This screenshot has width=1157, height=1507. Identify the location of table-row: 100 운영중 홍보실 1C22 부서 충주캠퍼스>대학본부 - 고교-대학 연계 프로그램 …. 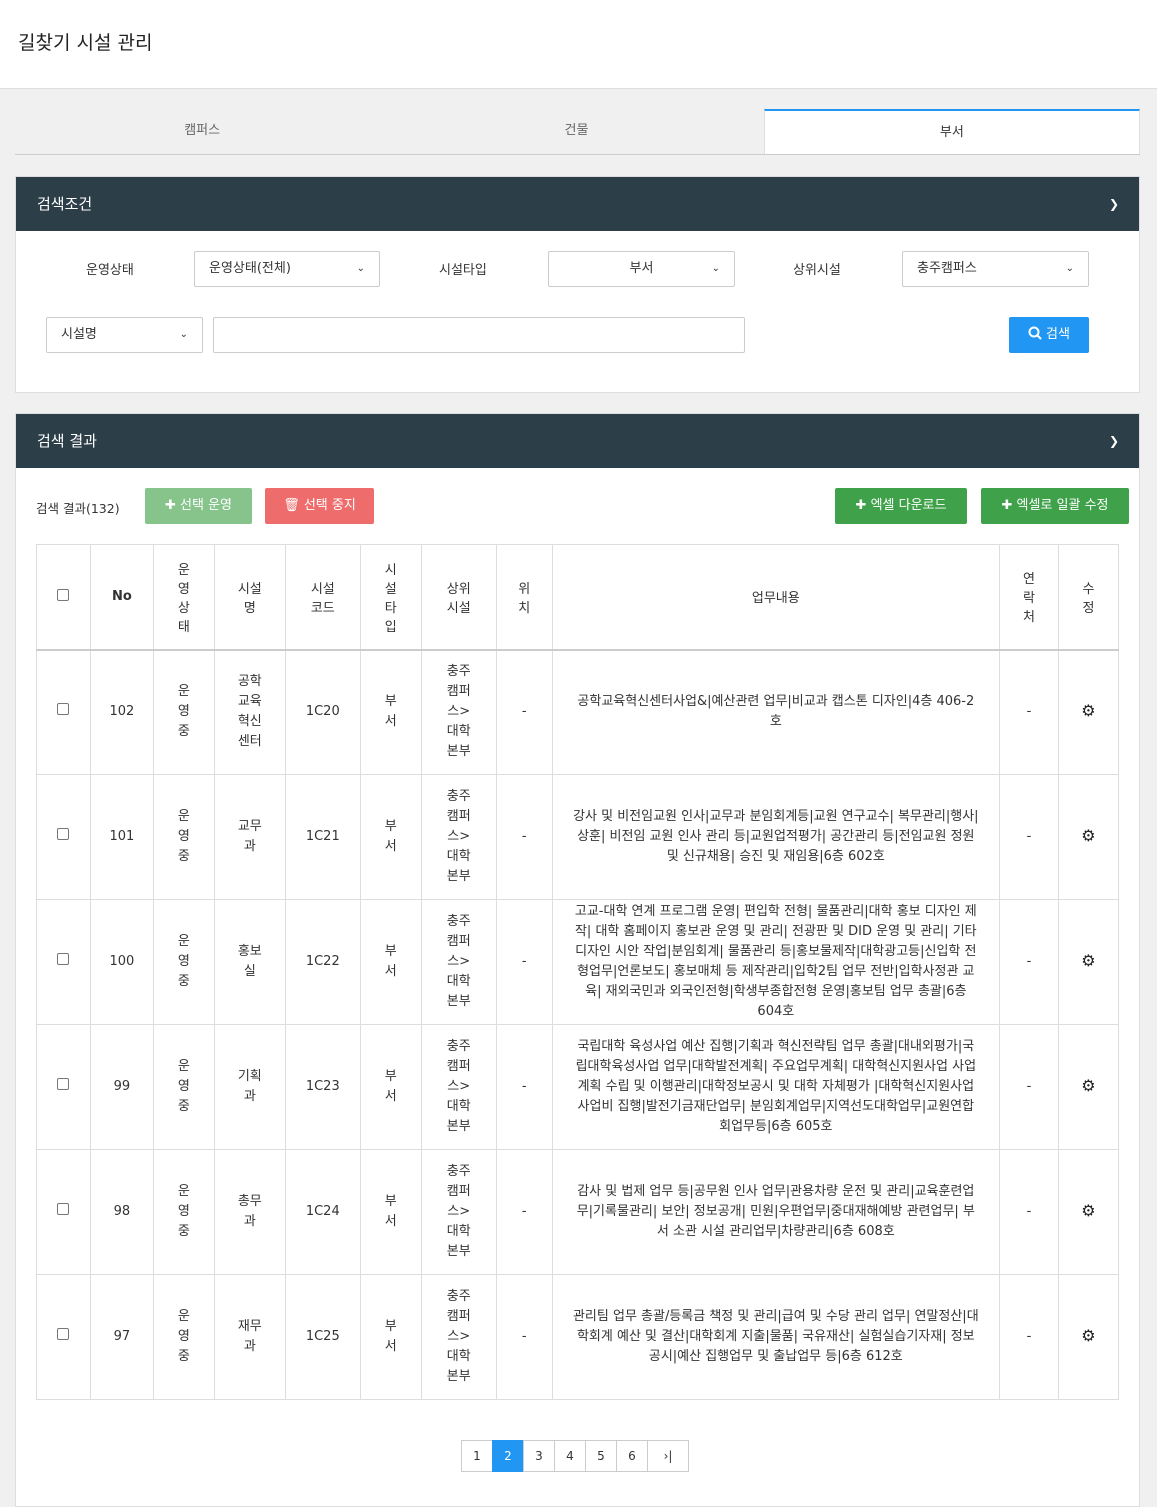
(578, 962).